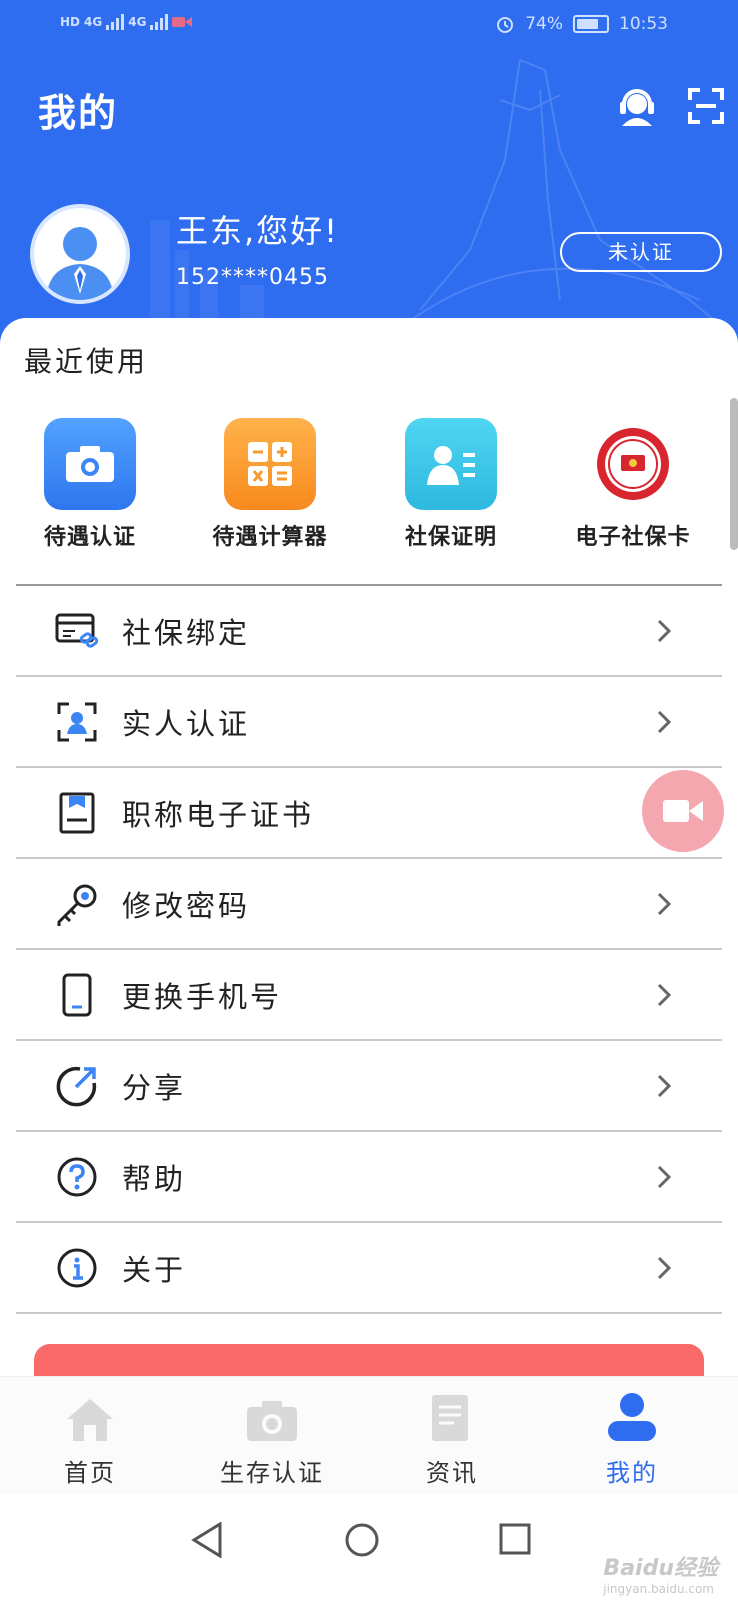 Image resolution: width=738 pixels, height=1600 pixels. Describe the element at coordinates (643, 24) in the screenshot. I see `clock: 10:53` at that location.